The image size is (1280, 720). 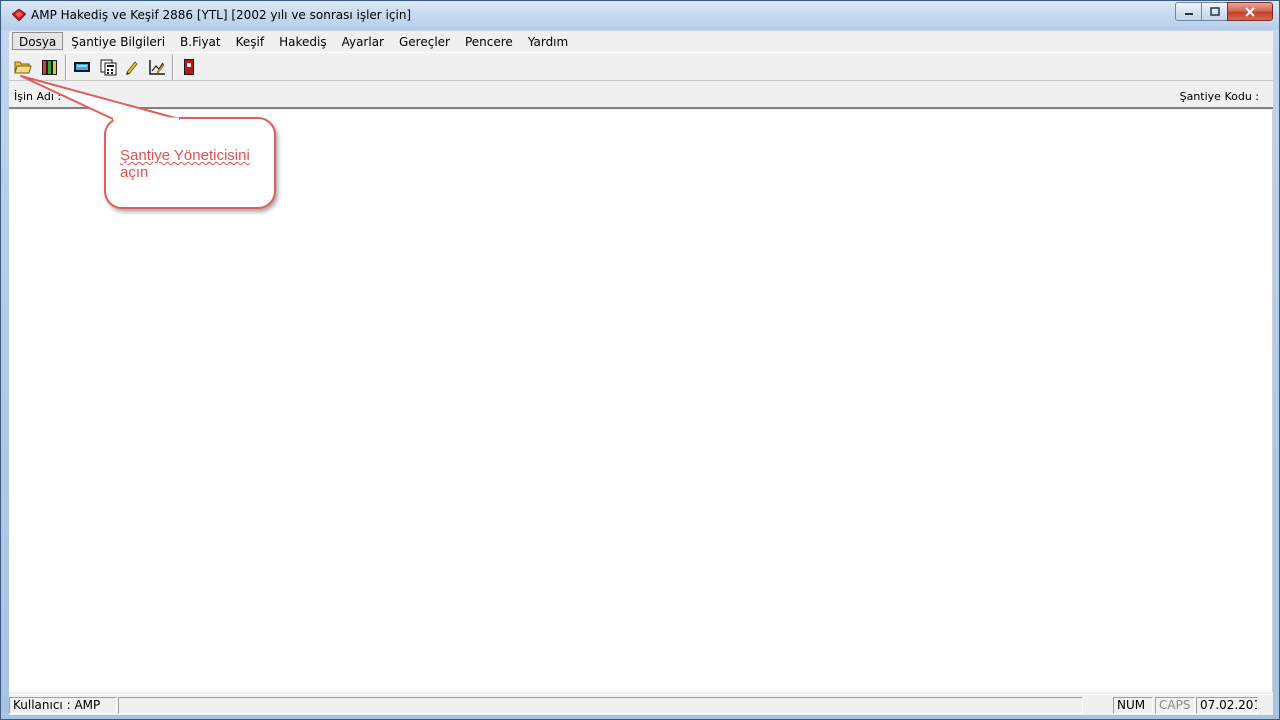 What do you see at coordinates (302, 41) in the screenshot?
I see `menu-hakedis: Hakediş` at bounding box center [302, 41].